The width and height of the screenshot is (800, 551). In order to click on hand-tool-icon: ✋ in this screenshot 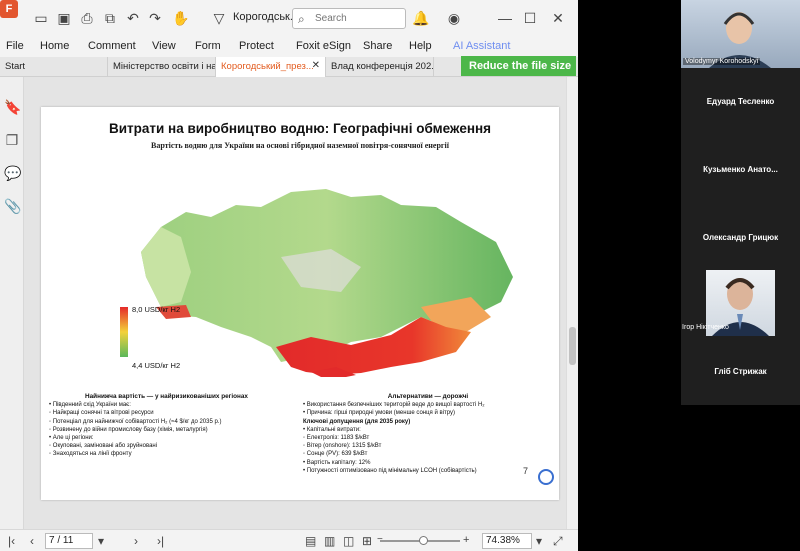, I will do `click(181, 18)`.